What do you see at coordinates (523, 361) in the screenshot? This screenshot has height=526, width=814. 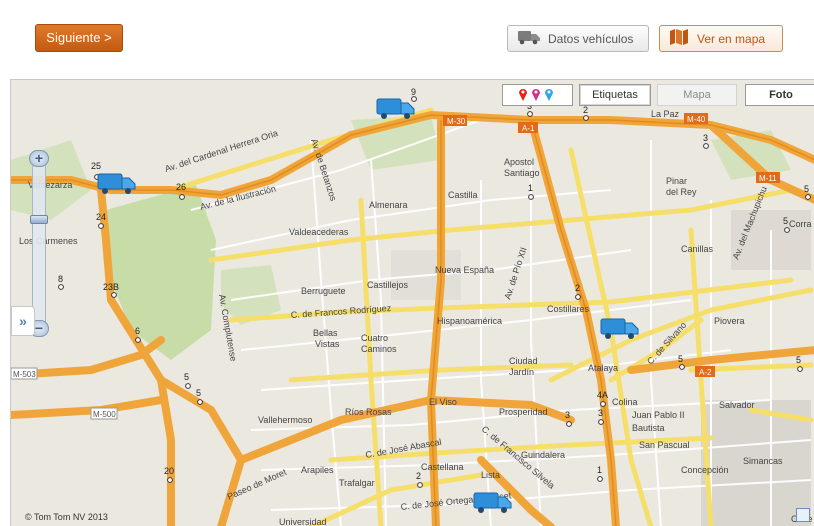 I see `svg-text: Ciudad` at bounding box center [523, 361].